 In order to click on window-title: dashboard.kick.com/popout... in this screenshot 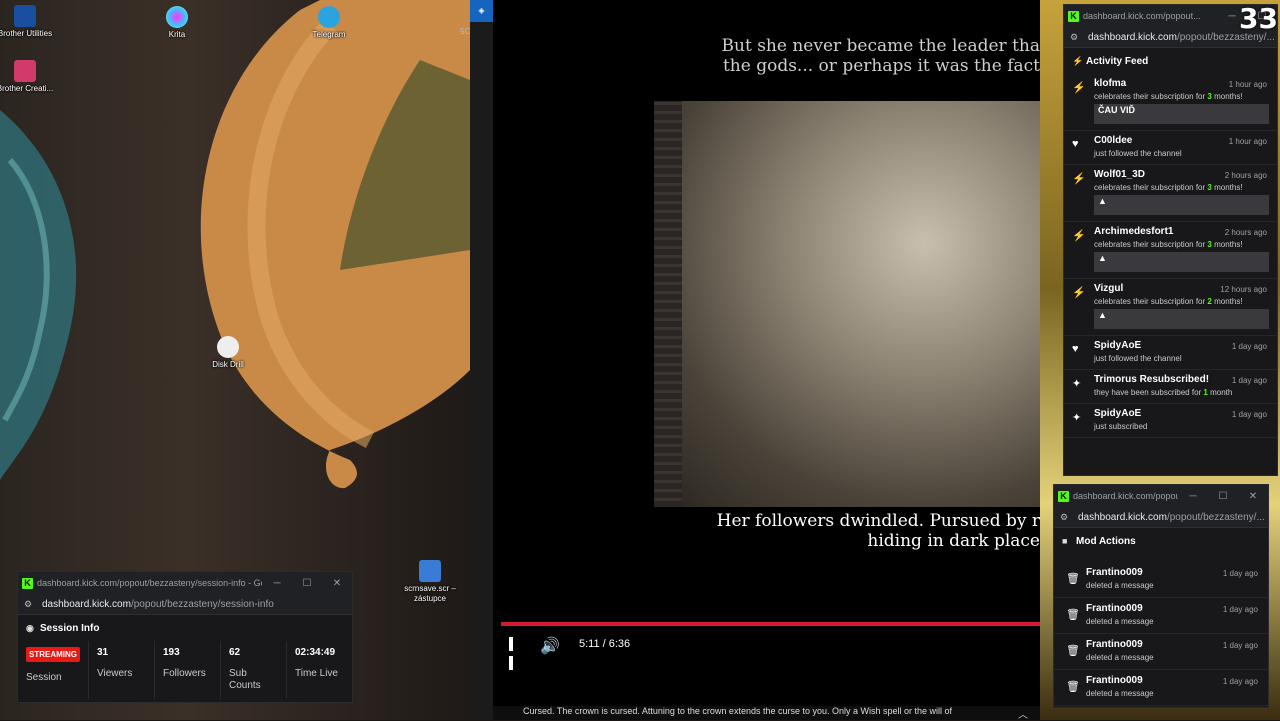, I will do `click(1125, 496)`.